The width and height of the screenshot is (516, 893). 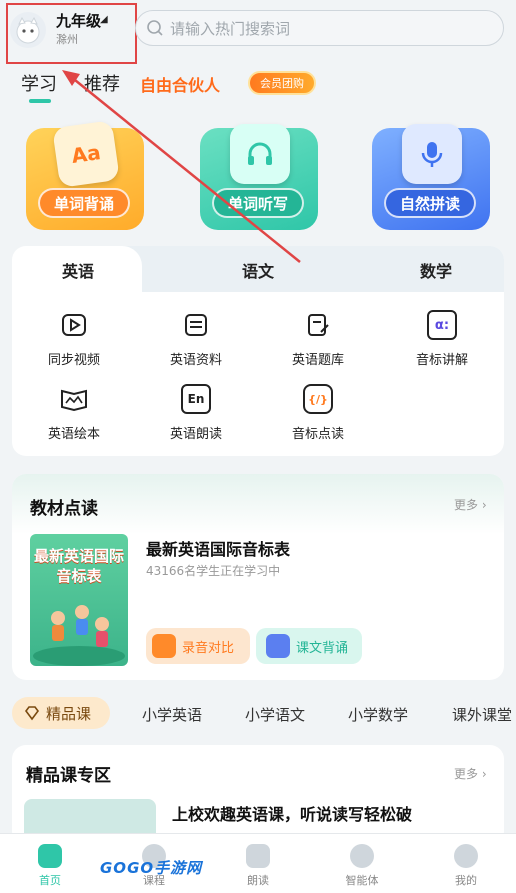 I want to click on nav-label: 我的, so click(x=466, y=880).